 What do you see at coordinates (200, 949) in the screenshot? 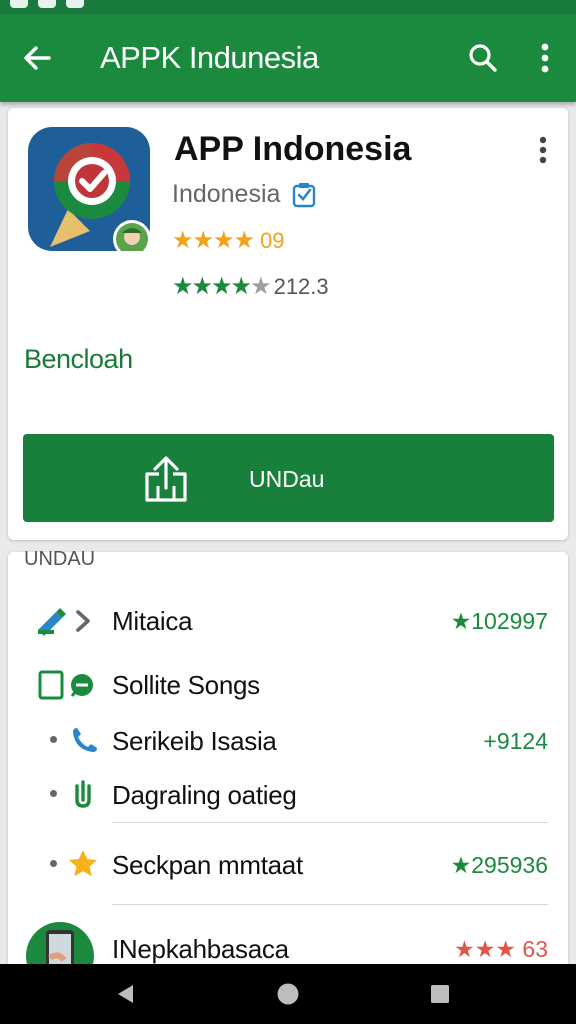
I see `list-item-label: INepkahbasaca` at bounding box center [200, 949].